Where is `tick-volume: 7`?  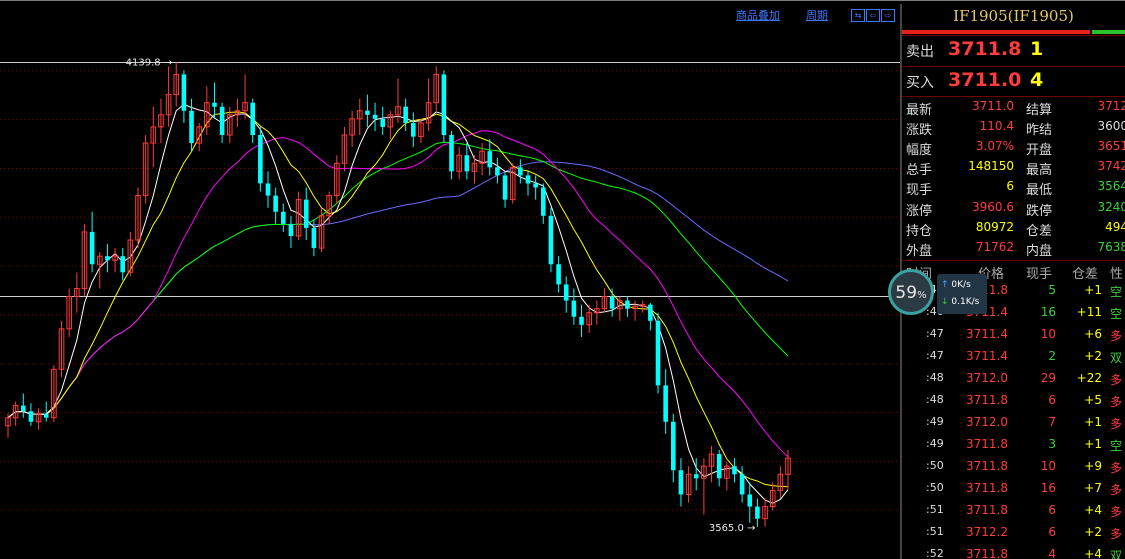 tick-volume: 7 is located at coordinates (1052, 422).